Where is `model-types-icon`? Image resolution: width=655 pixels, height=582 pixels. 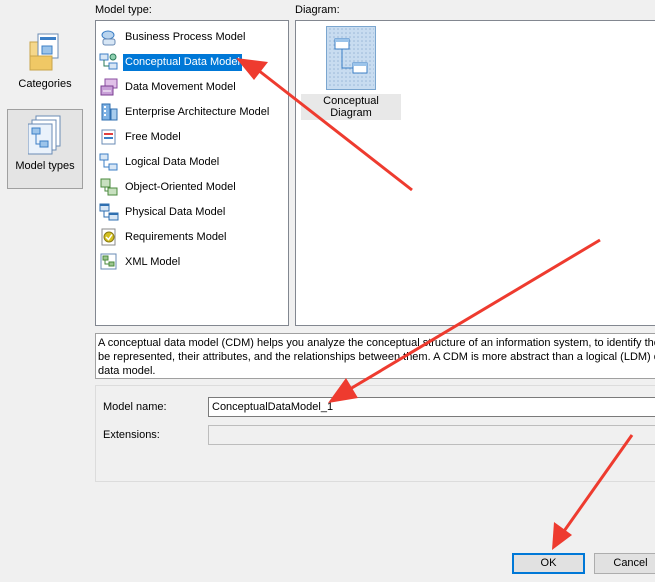 model-types-icon is located at coordinates (44, 135).